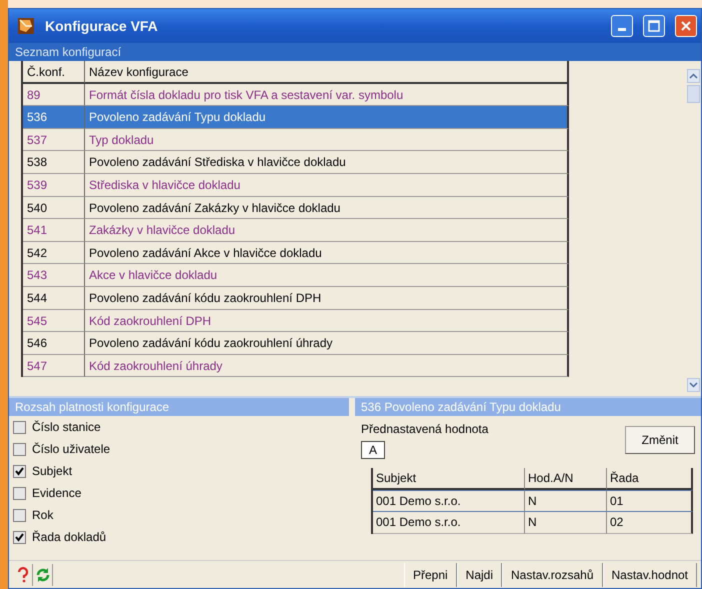 The image size is (702, 589). Describe the element at coordinates (54, 298) in the screenshot. I see `table-cell: 544` at that location.